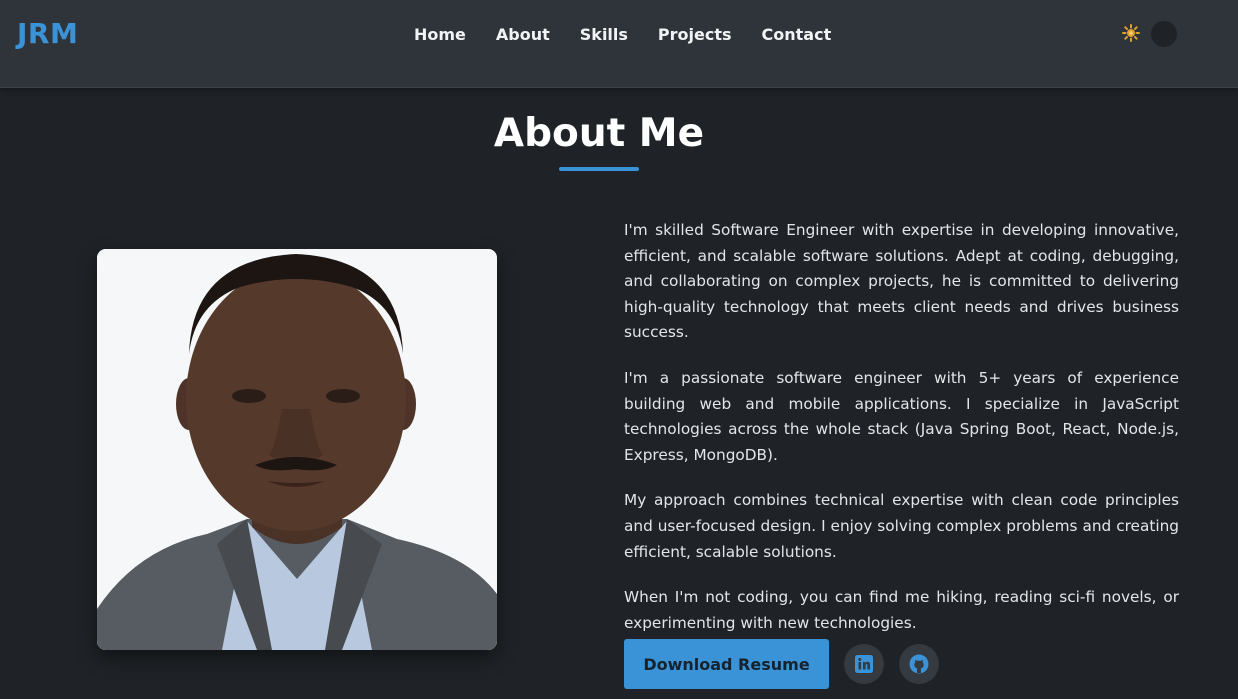 This screenshot has height=699, width=1238. I want to click on page-title: About Me, so click(599, 133).